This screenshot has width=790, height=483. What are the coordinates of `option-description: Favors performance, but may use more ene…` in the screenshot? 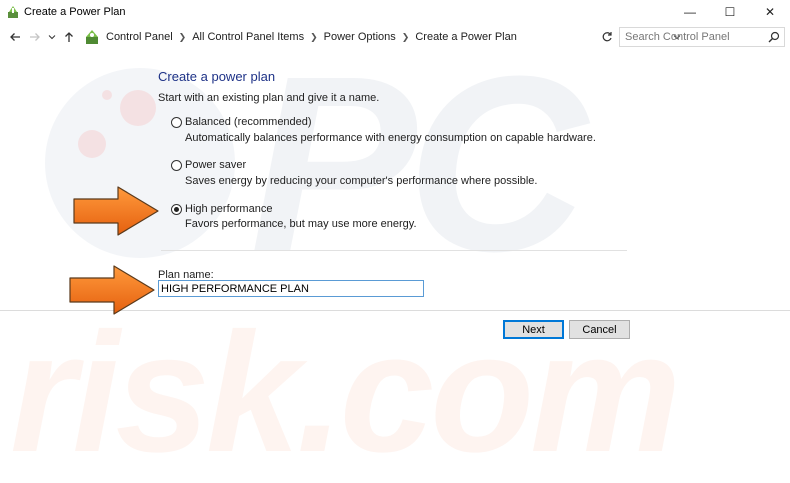 It's located at (301, 224).